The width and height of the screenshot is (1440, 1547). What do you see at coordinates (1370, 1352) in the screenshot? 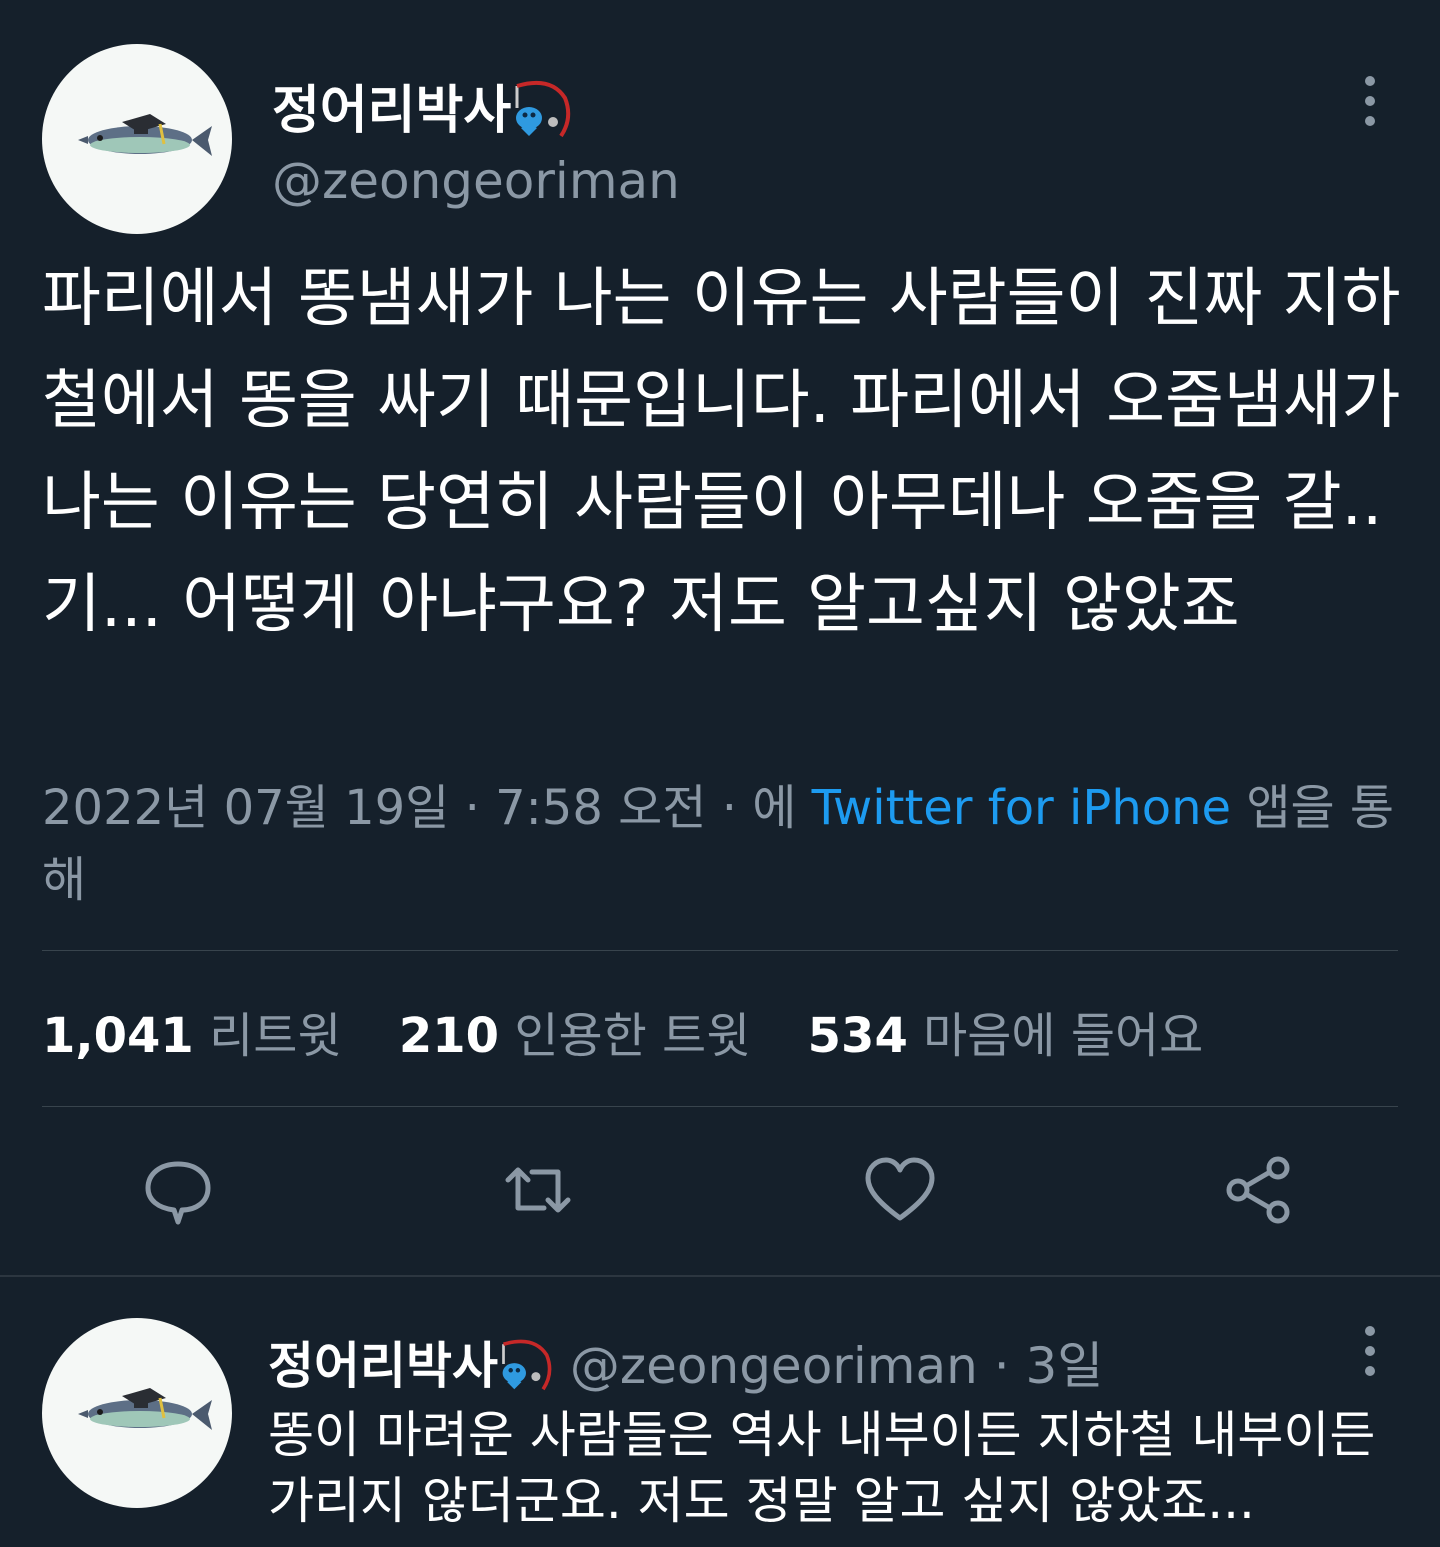
I see `reply-more-options-icon` at bounding box center [1370, 1352].